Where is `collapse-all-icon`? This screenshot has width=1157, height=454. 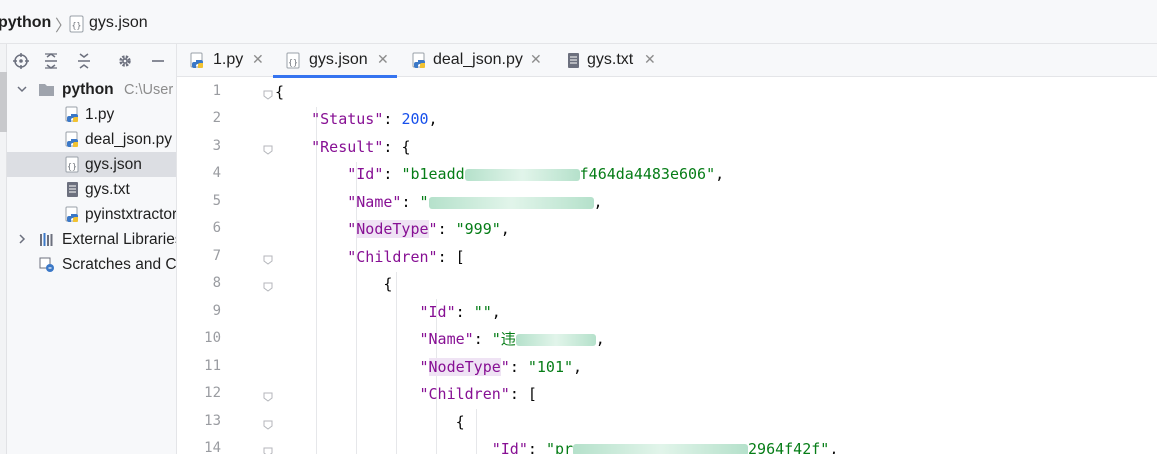
collapse-all-icon is located at coordinates (84, 61).